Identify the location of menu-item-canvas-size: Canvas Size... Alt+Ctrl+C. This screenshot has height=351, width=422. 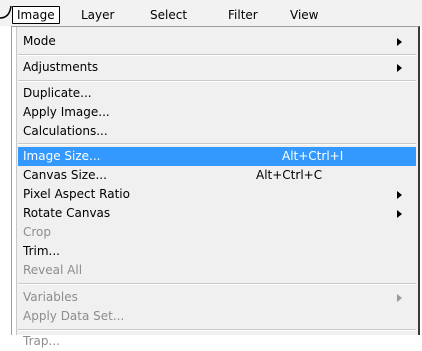
(217, 175).